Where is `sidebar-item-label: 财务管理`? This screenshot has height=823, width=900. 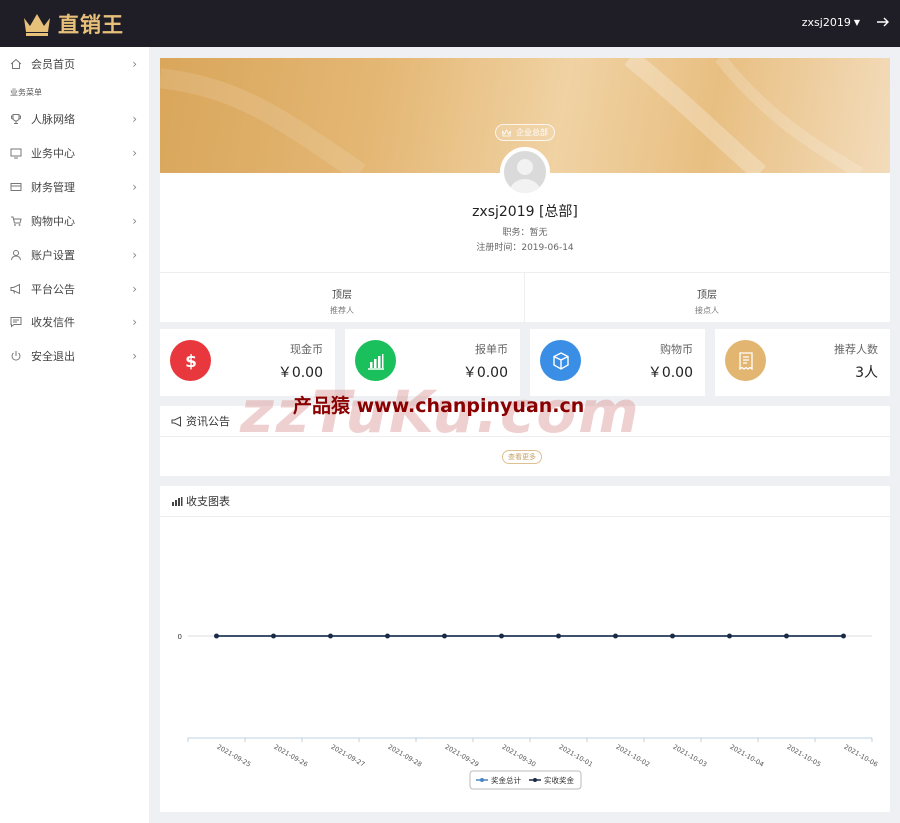
sidebar-item-label: 财务管理 is located at coordinates (53, 187).